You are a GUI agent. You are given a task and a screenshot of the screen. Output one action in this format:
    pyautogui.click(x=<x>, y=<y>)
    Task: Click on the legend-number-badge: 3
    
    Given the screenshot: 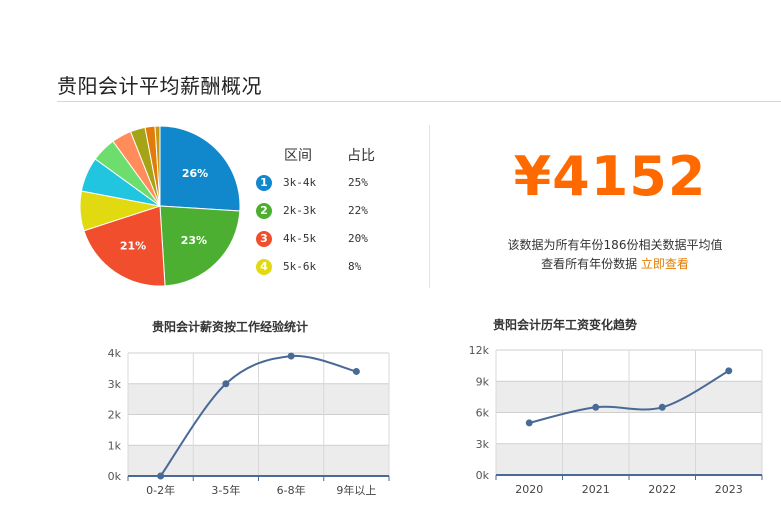 What is the action you would take?
    pyautogui.click(x=264, y=239)
    